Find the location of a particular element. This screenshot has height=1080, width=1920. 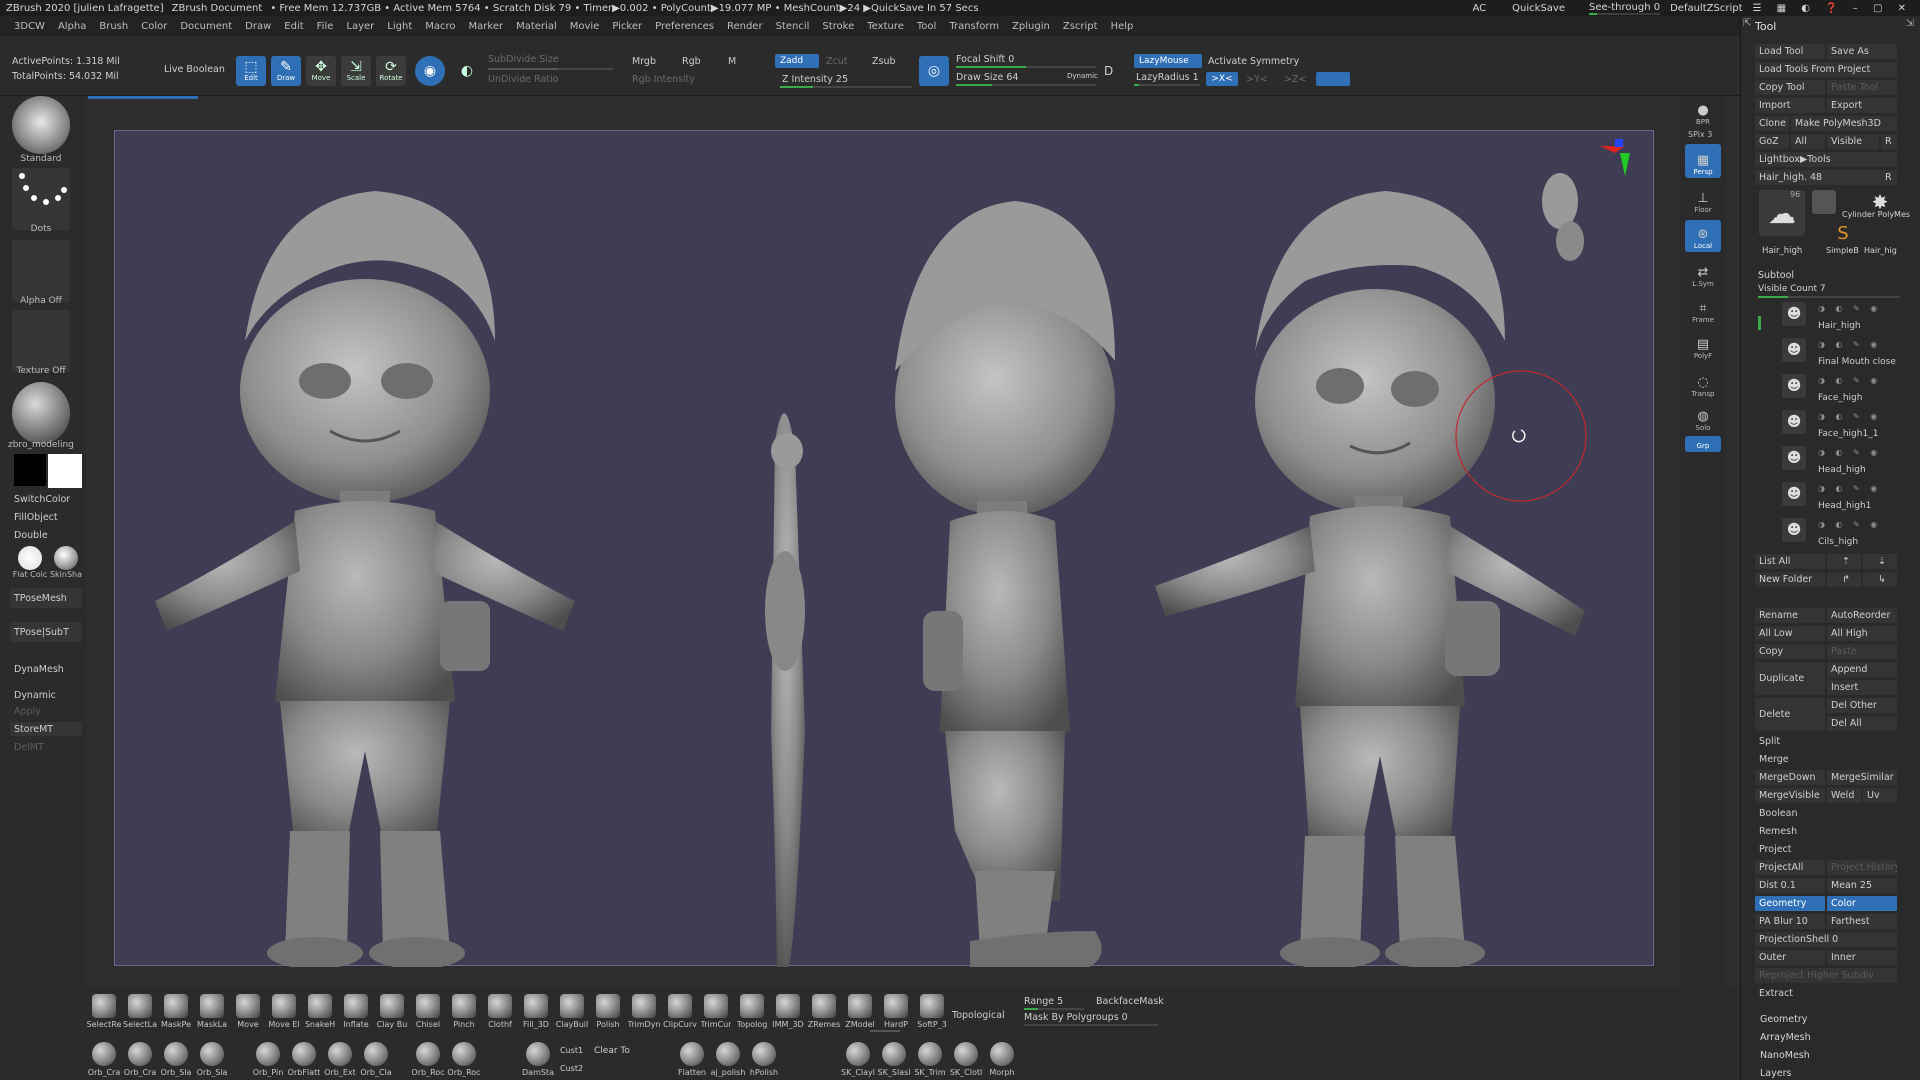

export-button: Export is located at coordinates (1862, 105).